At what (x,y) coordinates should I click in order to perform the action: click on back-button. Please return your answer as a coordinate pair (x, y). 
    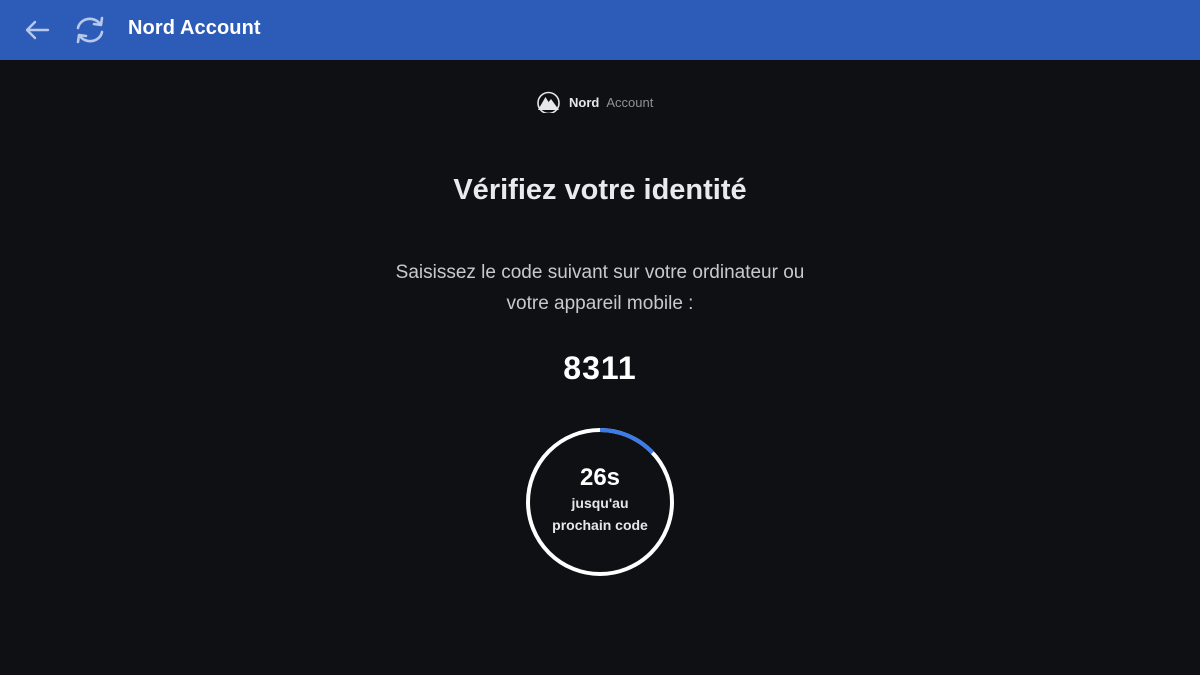
    Looking at the image, I should click on (37, 30).